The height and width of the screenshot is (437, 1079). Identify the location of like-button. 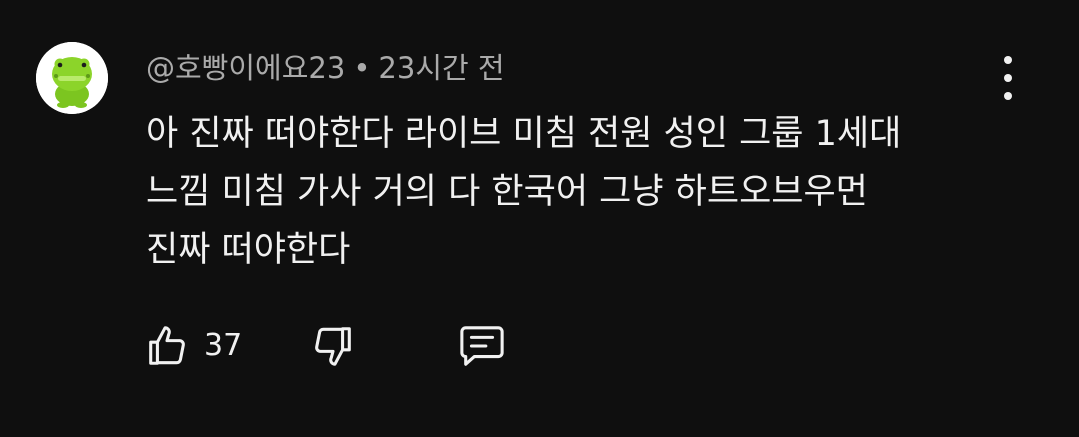
(167, 346).